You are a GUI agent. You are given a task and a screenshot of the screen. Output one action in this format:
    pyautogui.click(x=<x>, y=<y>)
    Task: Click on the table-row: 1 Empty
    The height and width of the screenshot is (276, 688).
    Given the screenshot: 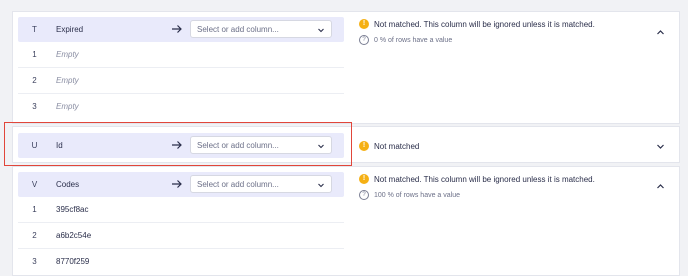 What is the action you would take?
    pyautogui.click(x=181, y=55)
    